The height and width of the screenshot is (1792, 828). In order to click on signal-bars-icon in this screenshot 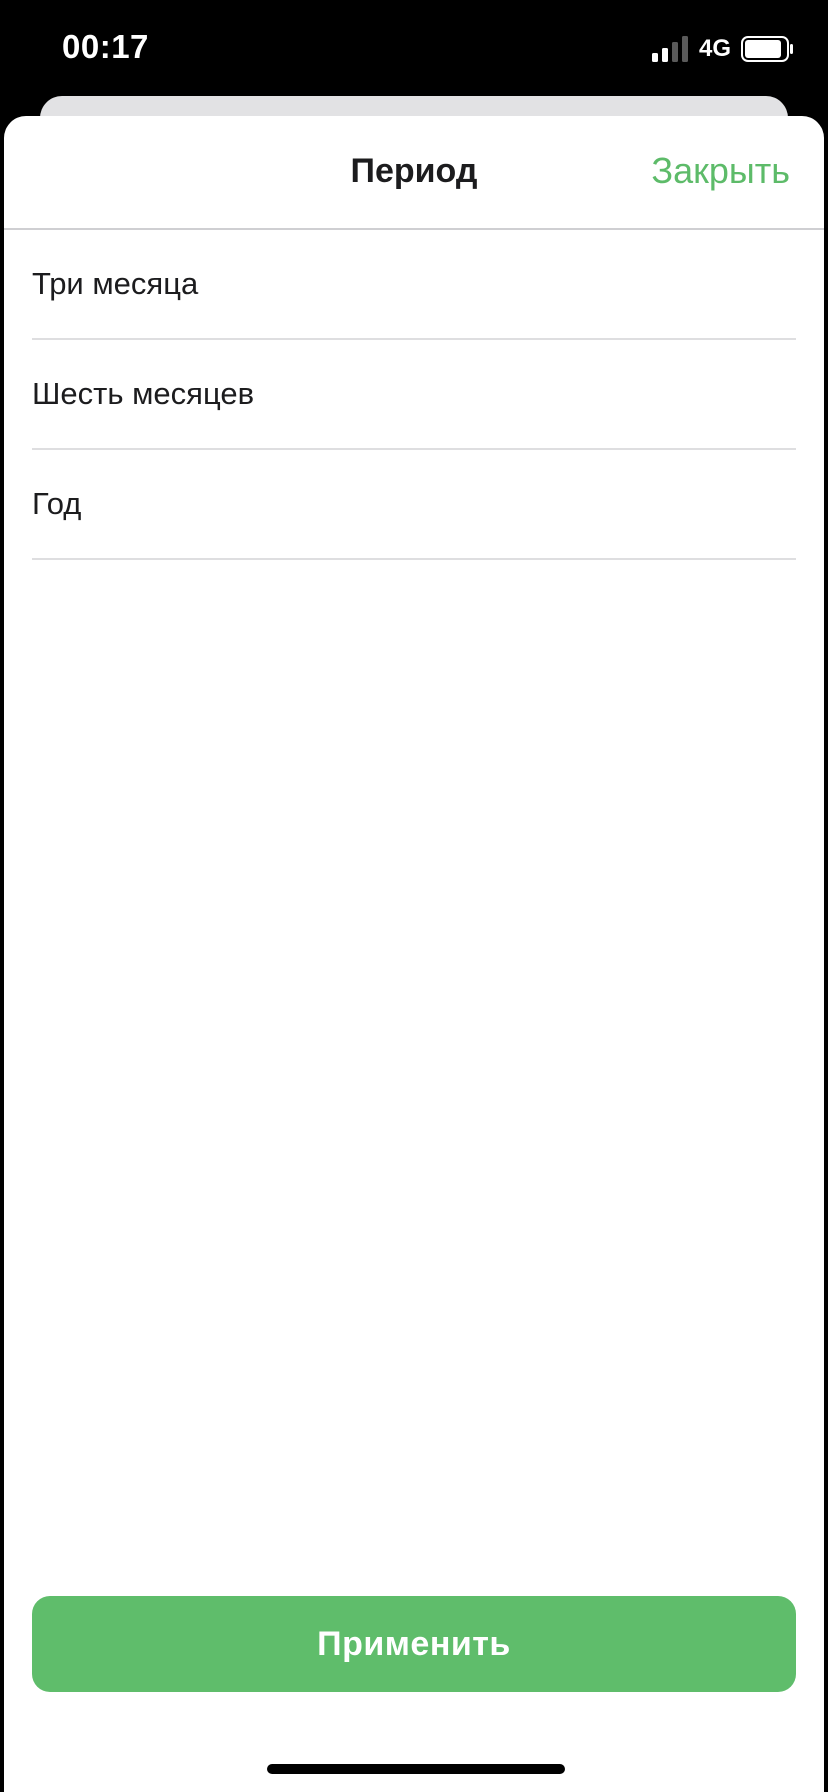, I will do `click(670, 49)`.